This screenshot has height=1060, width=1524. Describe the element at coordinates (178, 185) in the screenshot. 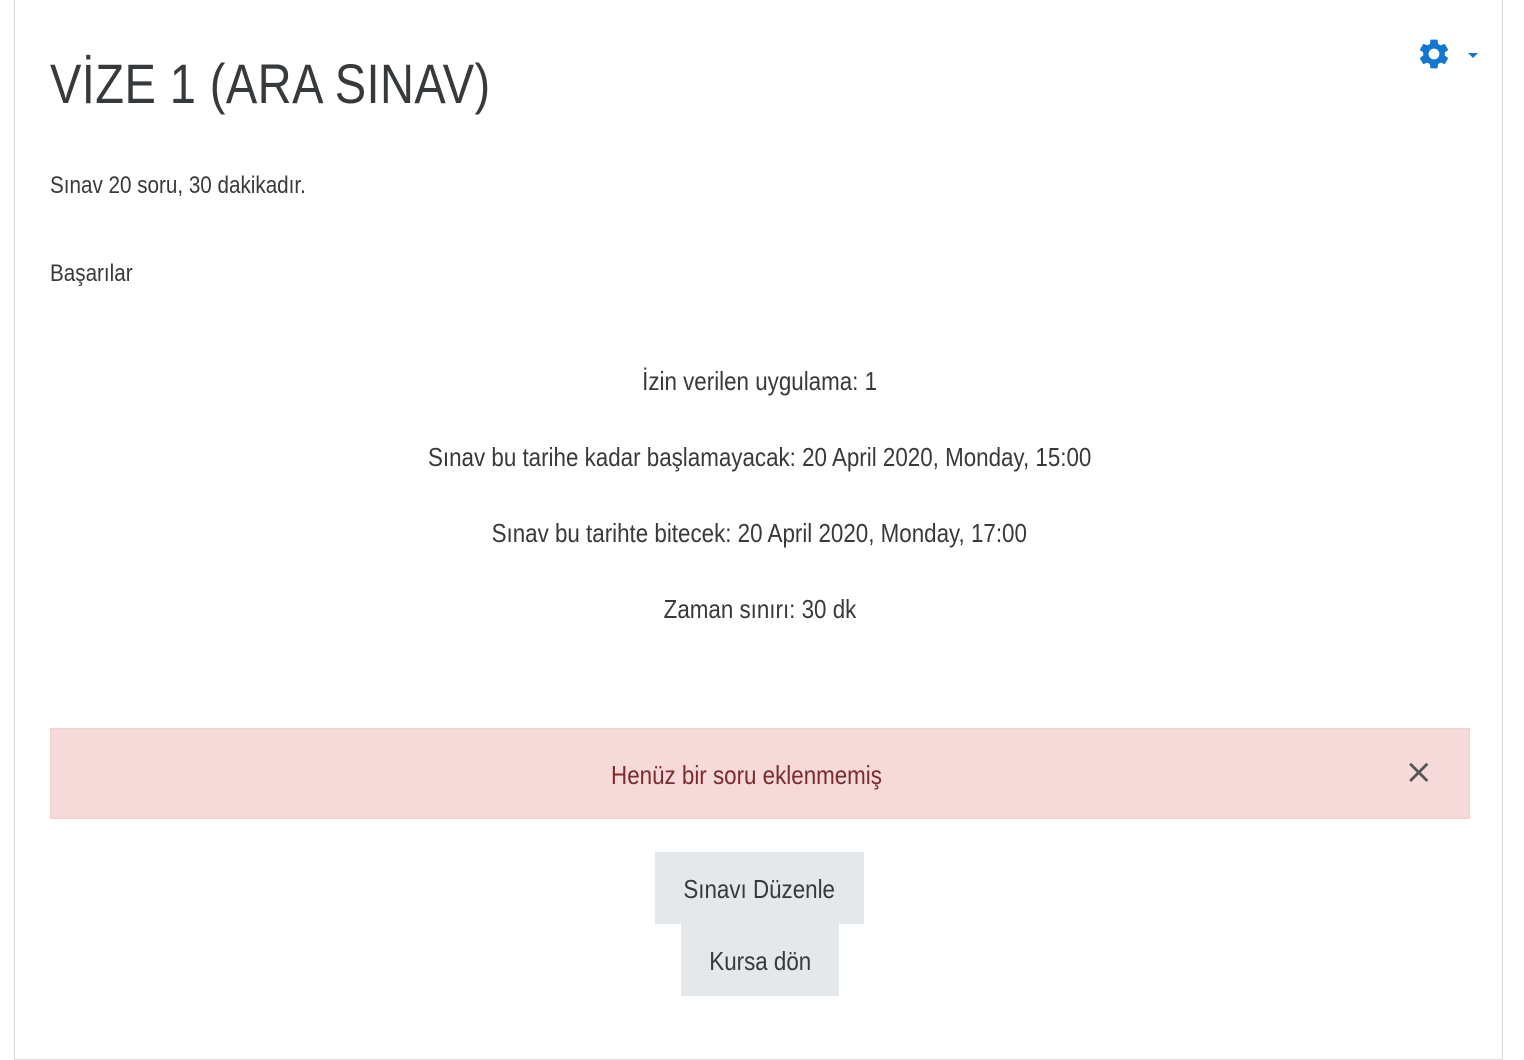

I see `quiz-intro-text: Sınav 20 soru, 30 dakikadır.` at that location.